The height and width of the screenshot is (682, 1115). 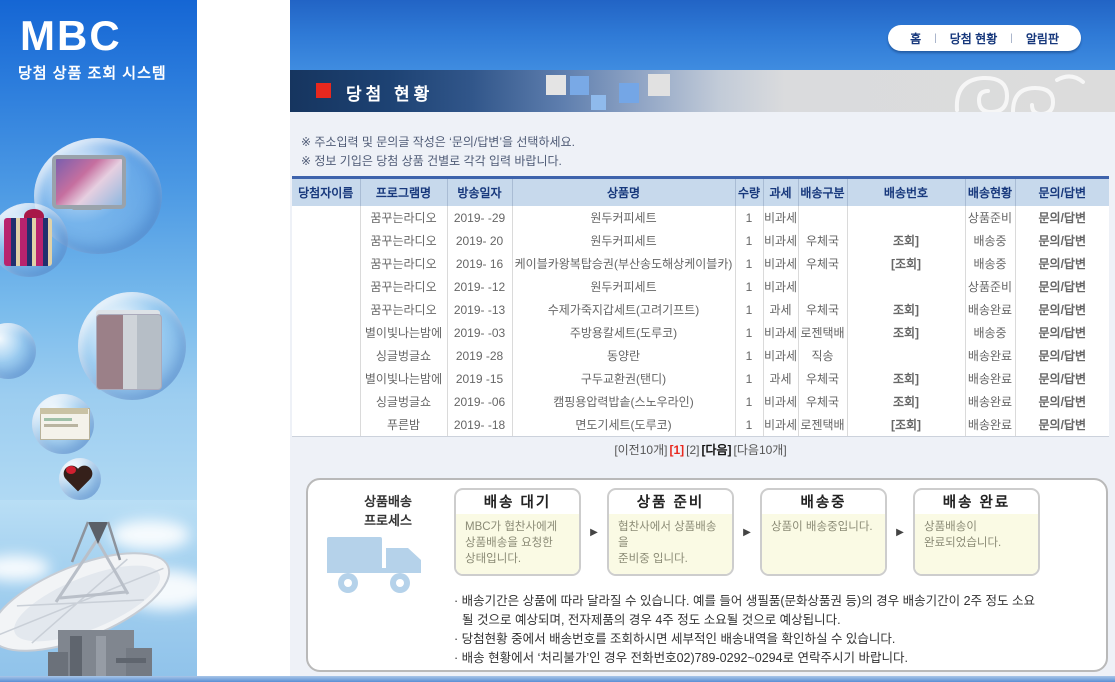 What do you see at coordinates (670, 532) in the screenshot?
I see `process-step-2: 상품 준비 협찬사에서 상품배송을 준비중 입니다.` at bounding box center [670, 532].